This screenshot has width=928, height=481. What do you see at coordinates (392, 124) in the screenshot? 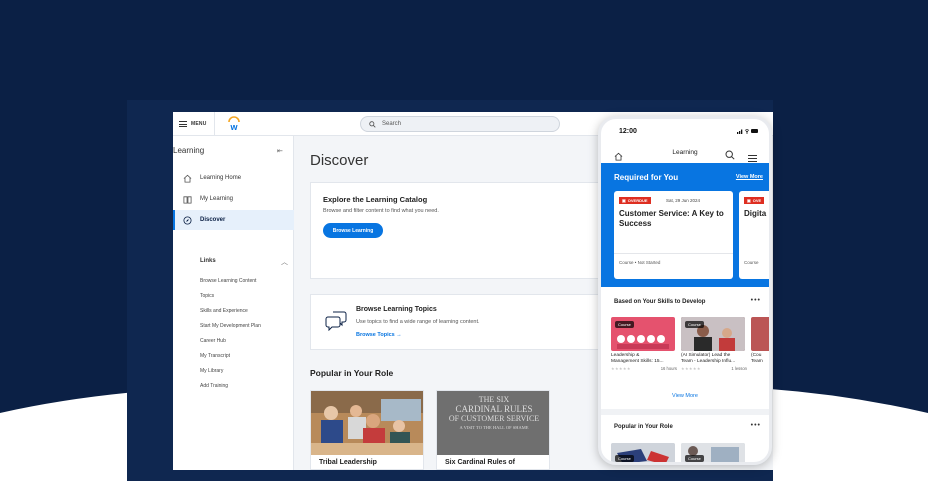
I see `search-placeholder: Search` at bounding box center [392, 124].